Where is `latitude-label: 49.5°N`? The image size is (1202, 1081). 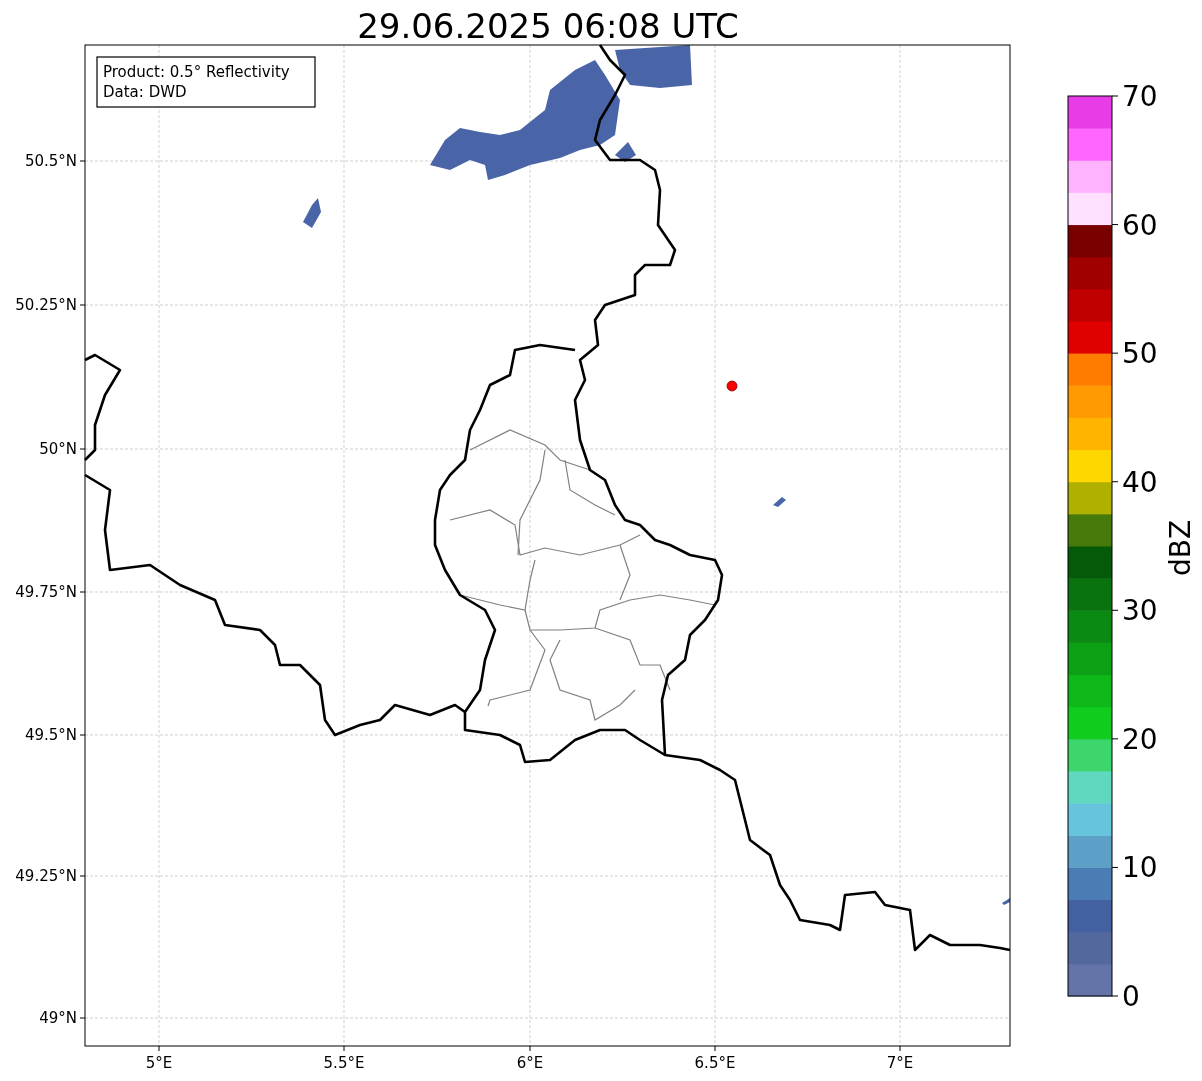 latitude-label: 49.5°N is located at coordinates (50, 735).